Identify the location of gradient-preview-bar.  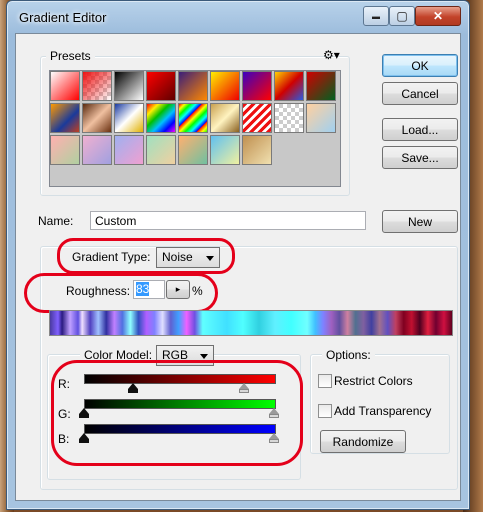
(251, 323).